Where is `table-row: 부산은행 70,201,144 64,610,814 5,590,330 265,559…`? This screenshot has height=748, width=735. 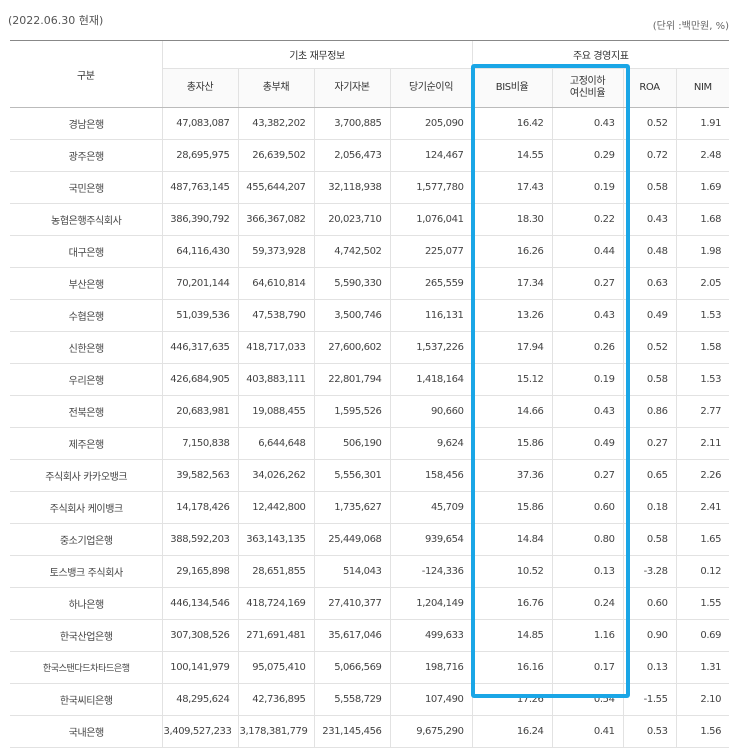 table-row: 부산은행 70,201,144 64,610,814 5,590,330 265,559… is located at coordinates (370, 283).